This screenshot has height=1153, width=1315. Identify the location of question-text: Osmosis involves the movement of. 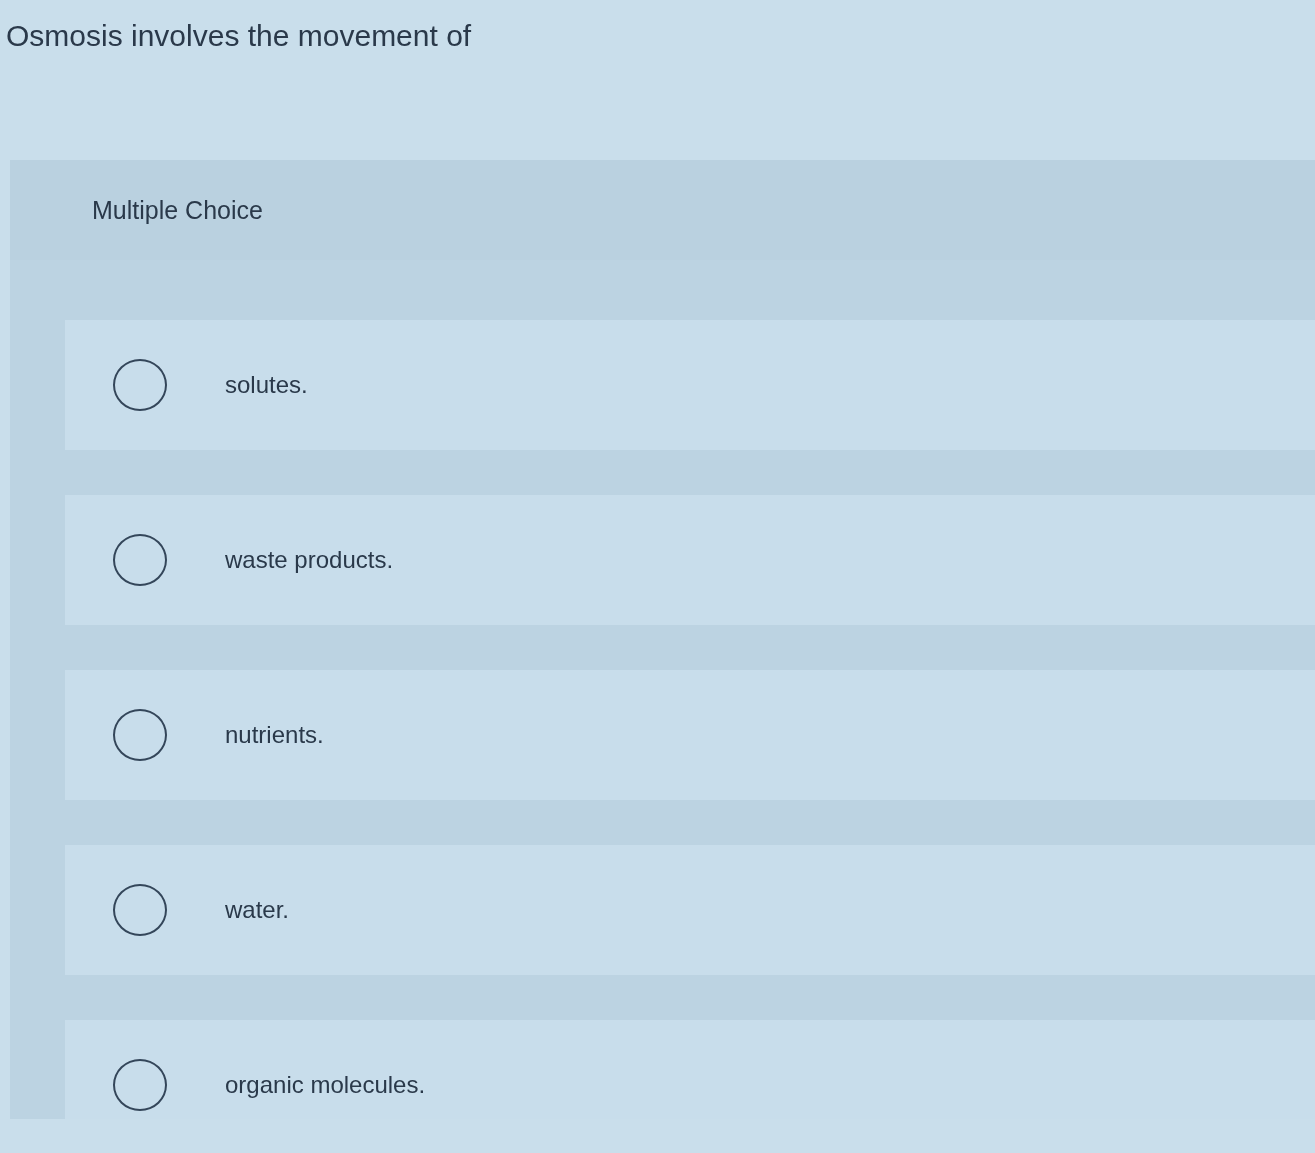
(238, 36).